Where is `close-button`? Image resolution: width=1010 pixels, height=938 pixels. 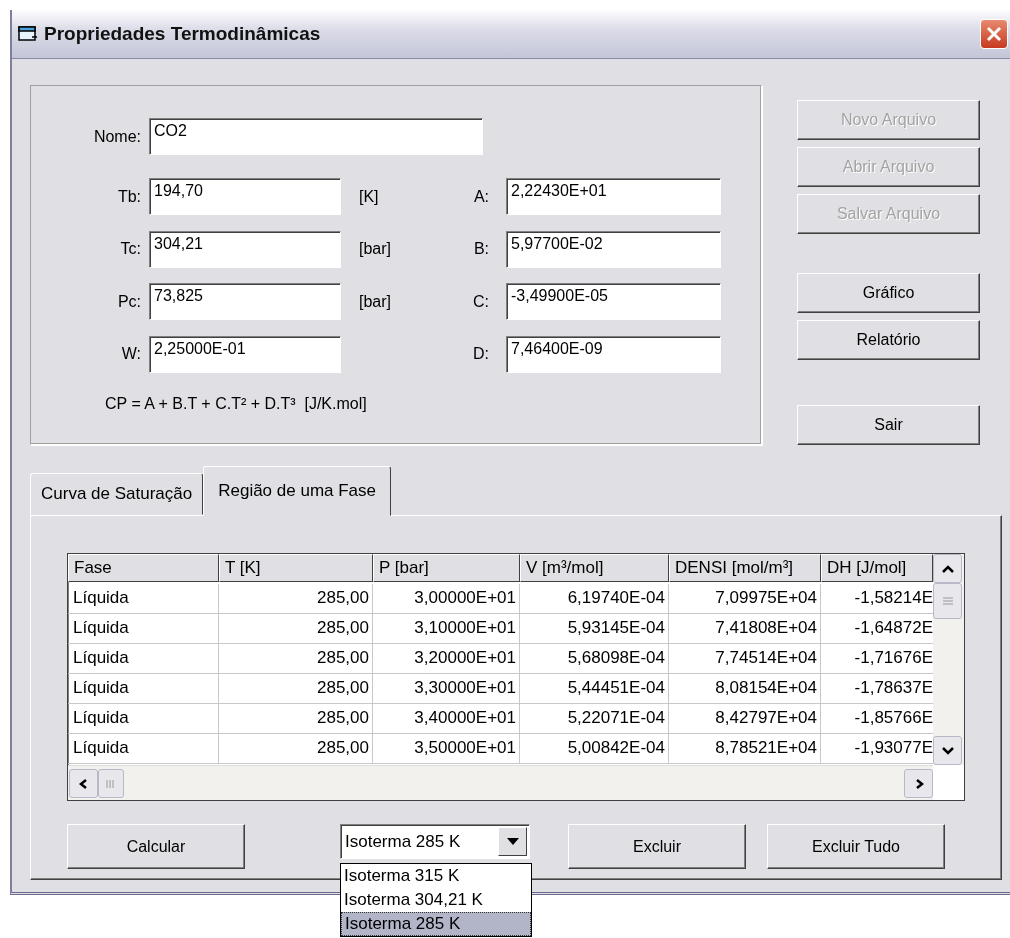
close-button is located at coordinates (994, 34).